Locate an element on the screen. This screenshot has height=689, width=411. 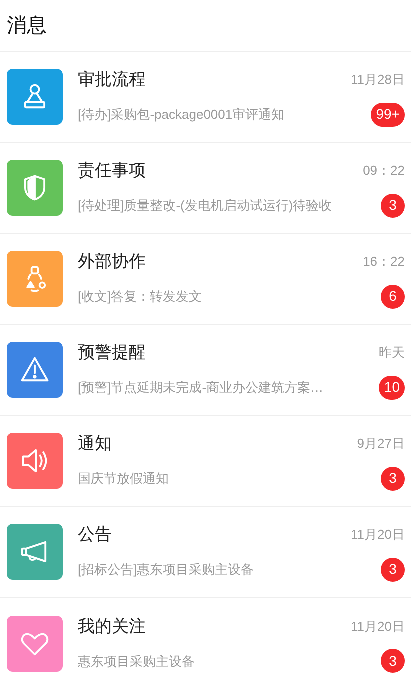
page-title: 消息 is located at coordinates (27, 26).